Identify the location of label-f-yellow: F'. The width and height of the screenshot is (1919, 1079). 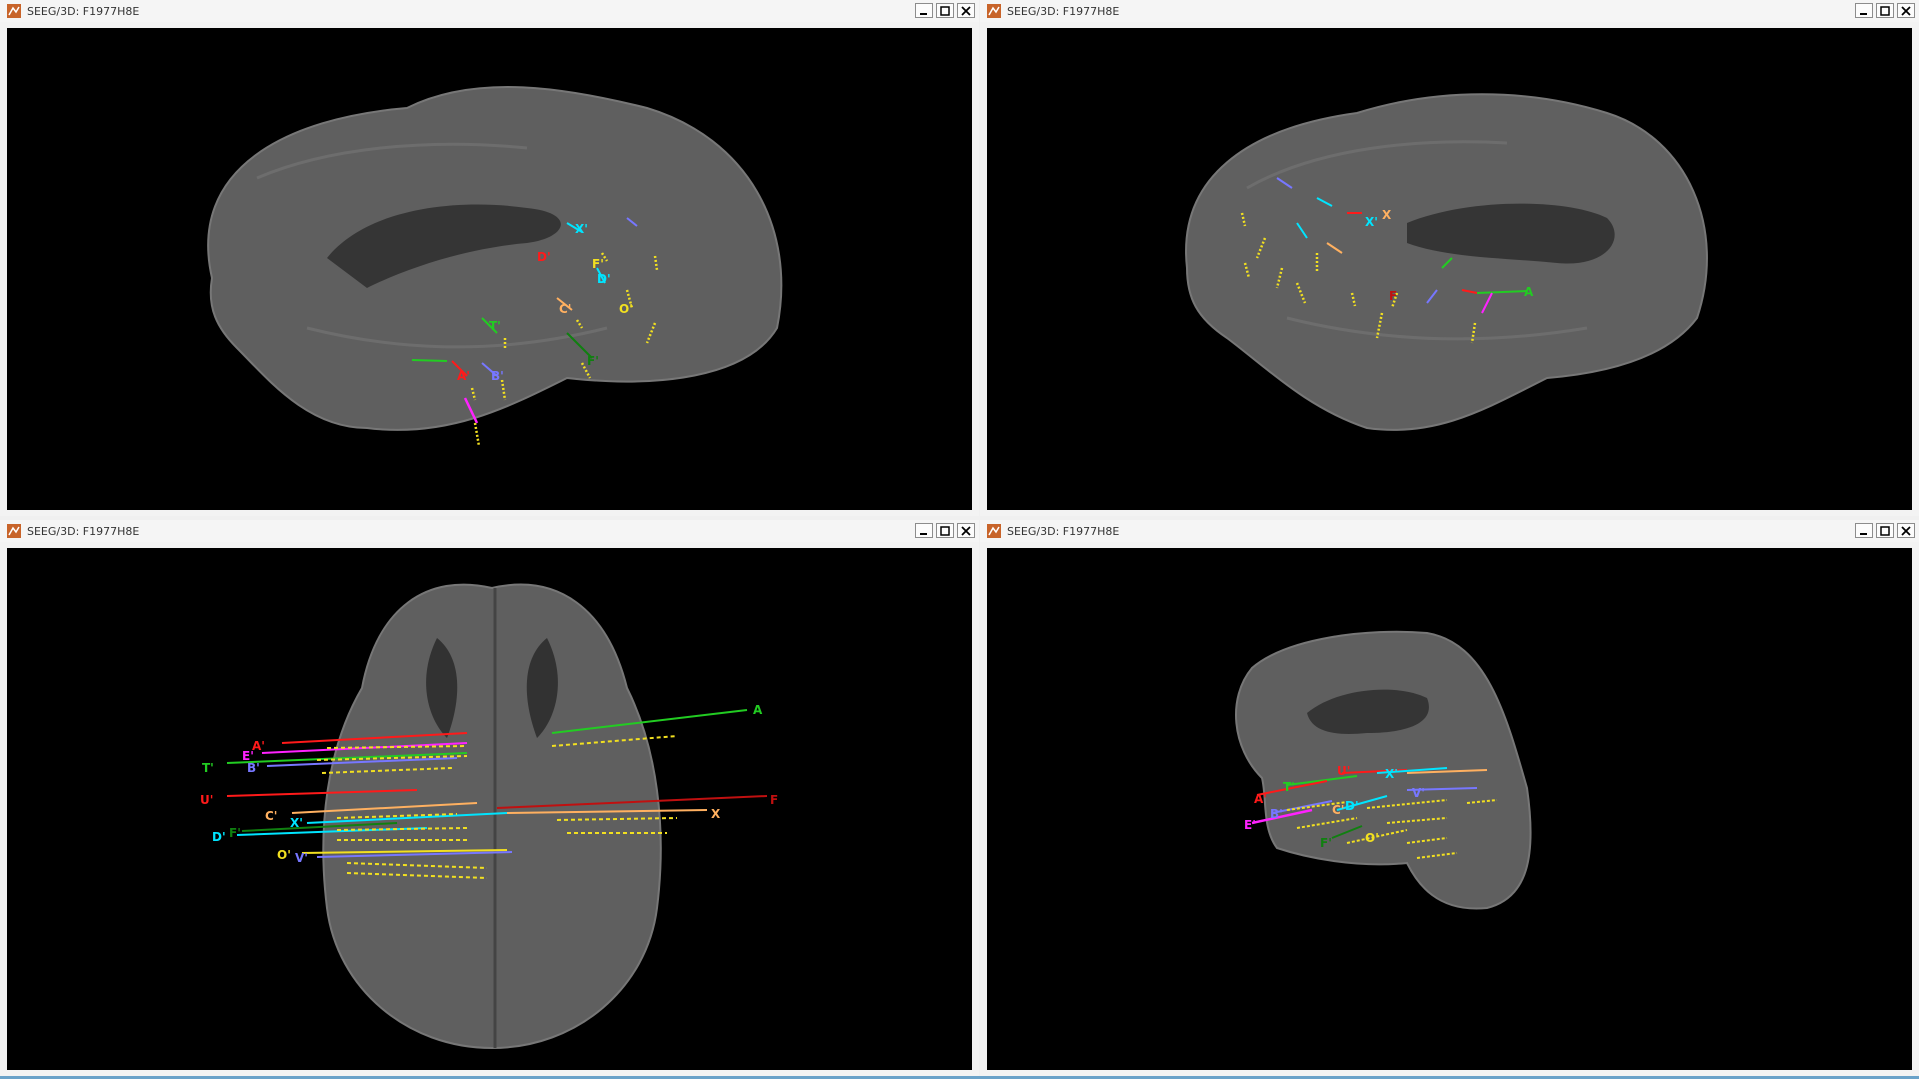
(598, 264).